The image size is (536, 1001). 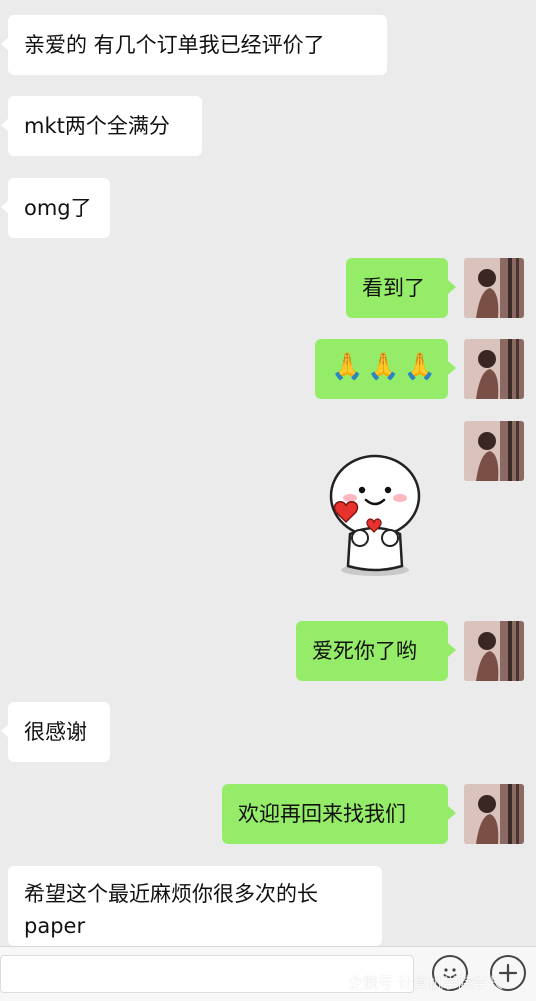 What do you see at coordinates (364, 651) in the screenshot?
I see `message-text: 爱死你了哟` at bounding box center [364, 651].